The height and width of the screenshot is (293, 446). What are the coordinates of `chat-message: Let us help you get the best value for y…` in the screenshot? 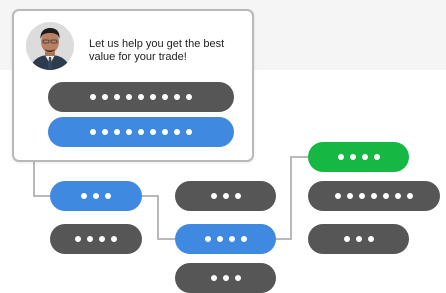 It's located at (157, 50).